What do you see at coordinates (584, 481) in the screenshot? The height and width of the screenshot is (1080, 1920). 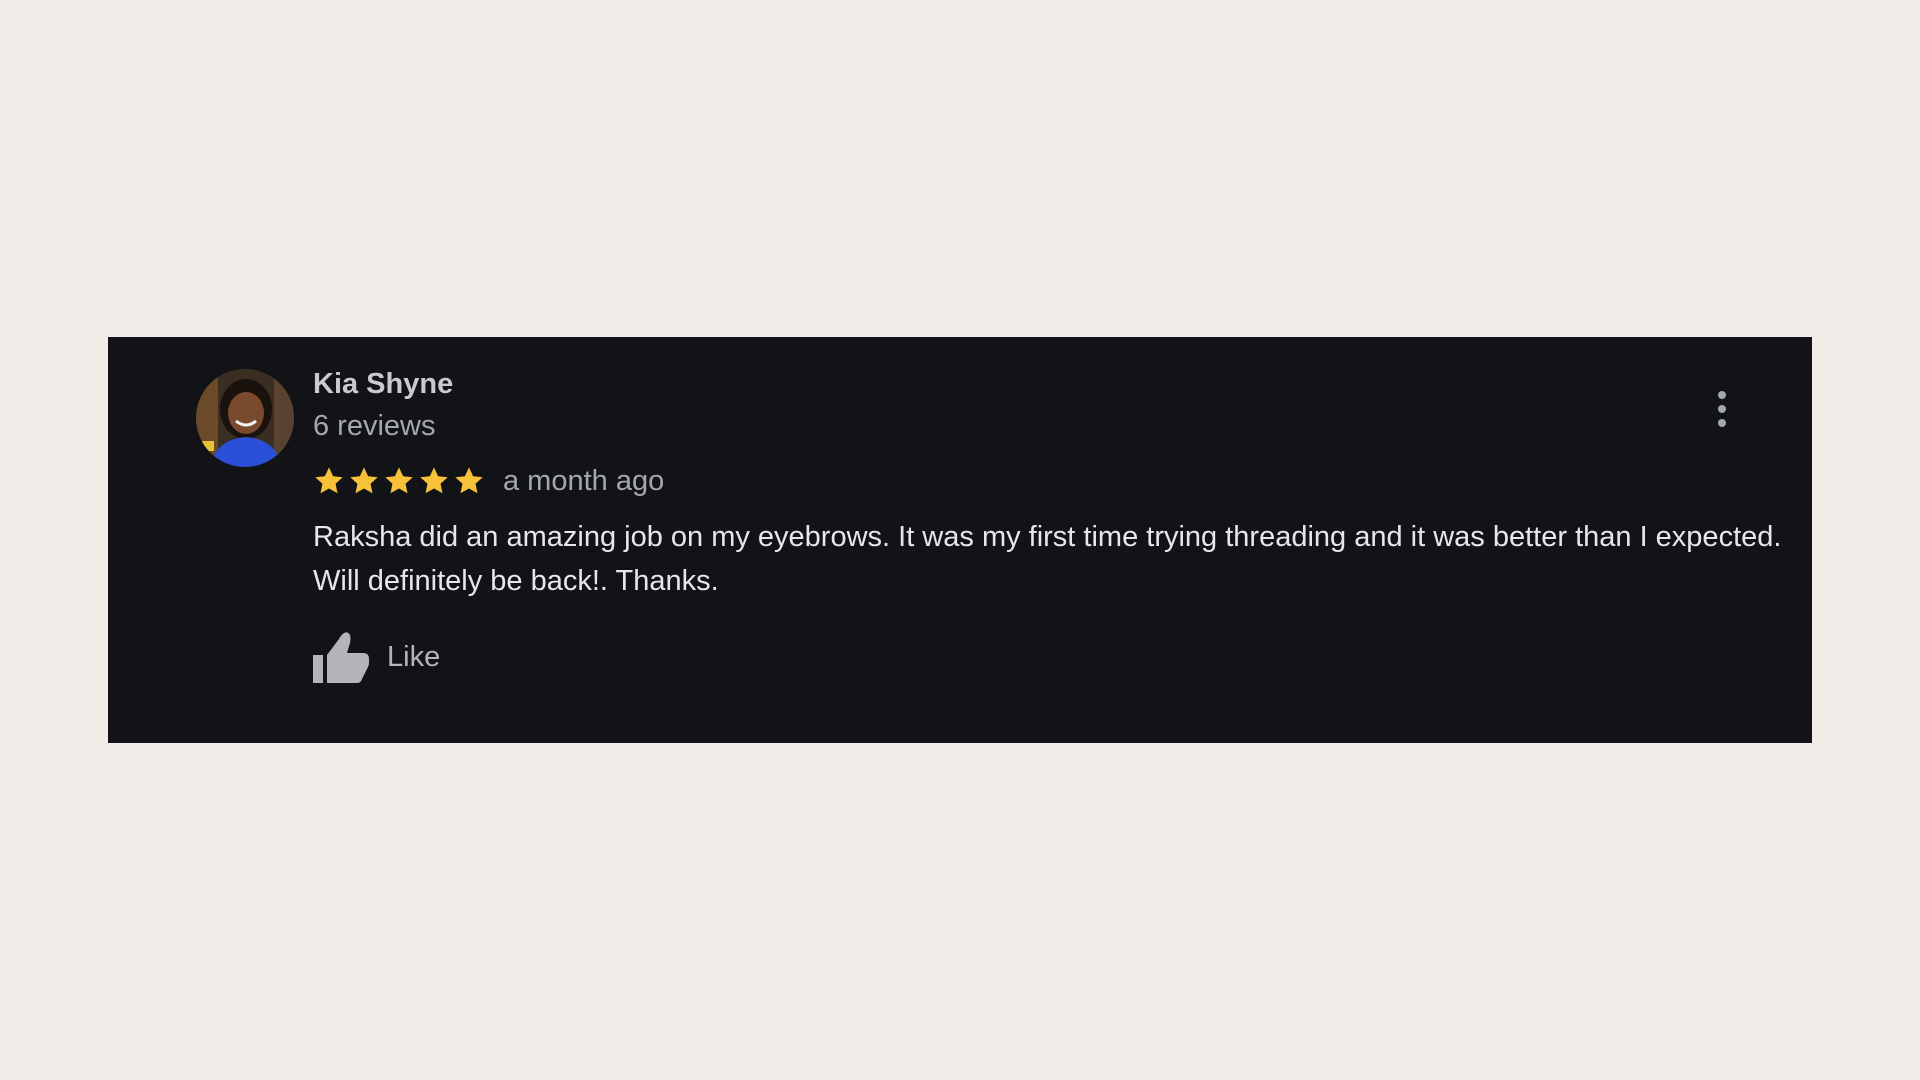 I see `review-time: a month ago` at bounding box center [584, 481].